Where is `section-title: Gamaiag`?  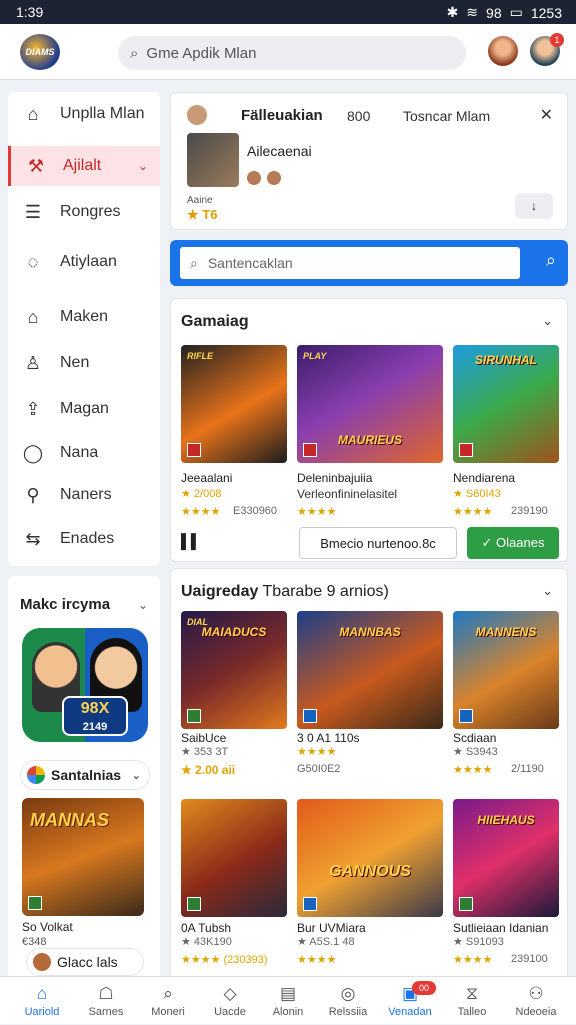 section-title: Gamaiag is located at coordinates (215, 321).